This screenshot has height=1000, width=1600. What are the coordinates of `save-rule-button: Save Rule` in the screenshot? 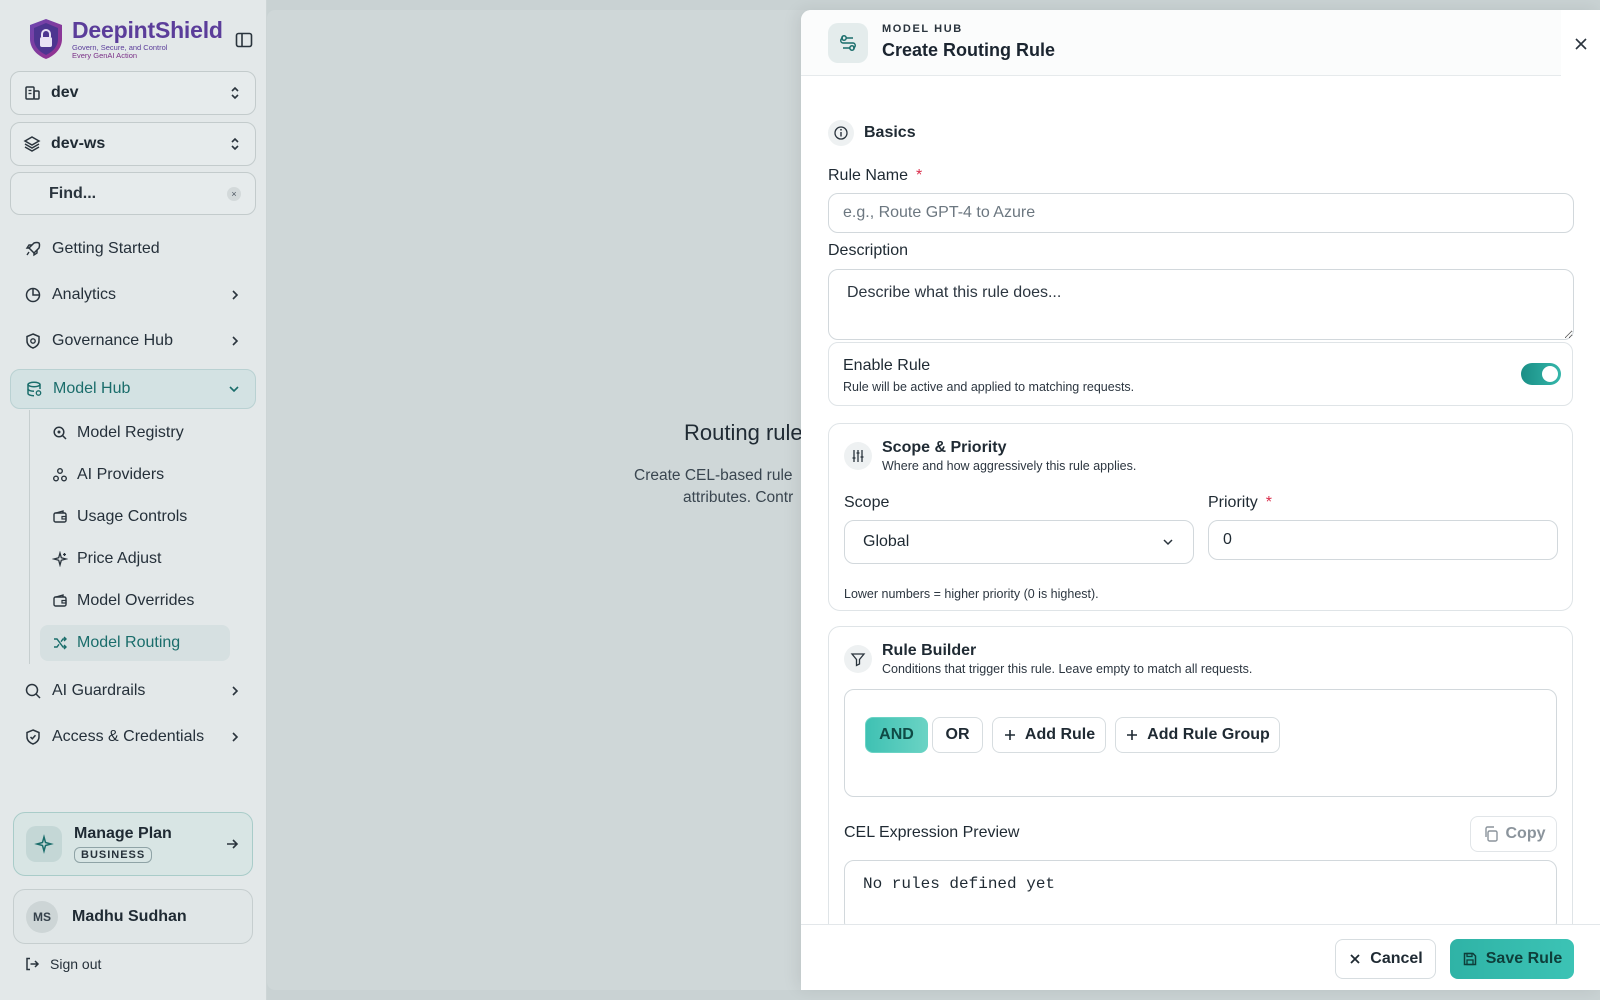 It's located at (1512, 959).